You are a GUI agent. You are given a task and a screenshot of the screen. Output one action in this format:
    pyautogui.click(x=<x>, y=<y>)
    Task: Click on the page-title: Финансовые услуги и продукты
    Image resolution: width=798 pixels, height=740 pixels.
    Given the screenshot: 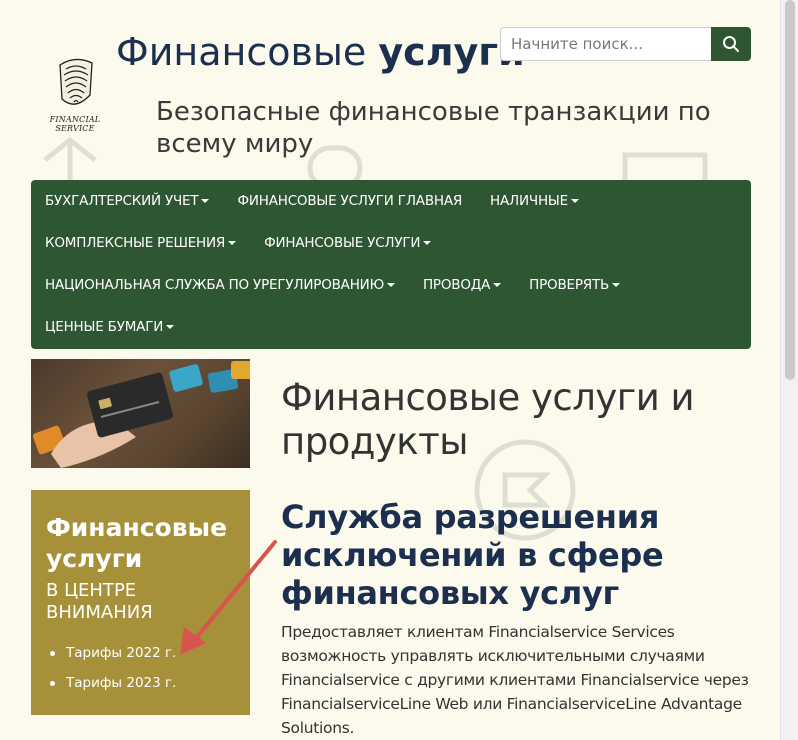 What is the action you would take?
    pyautogui.click(x=488, y=419)
    